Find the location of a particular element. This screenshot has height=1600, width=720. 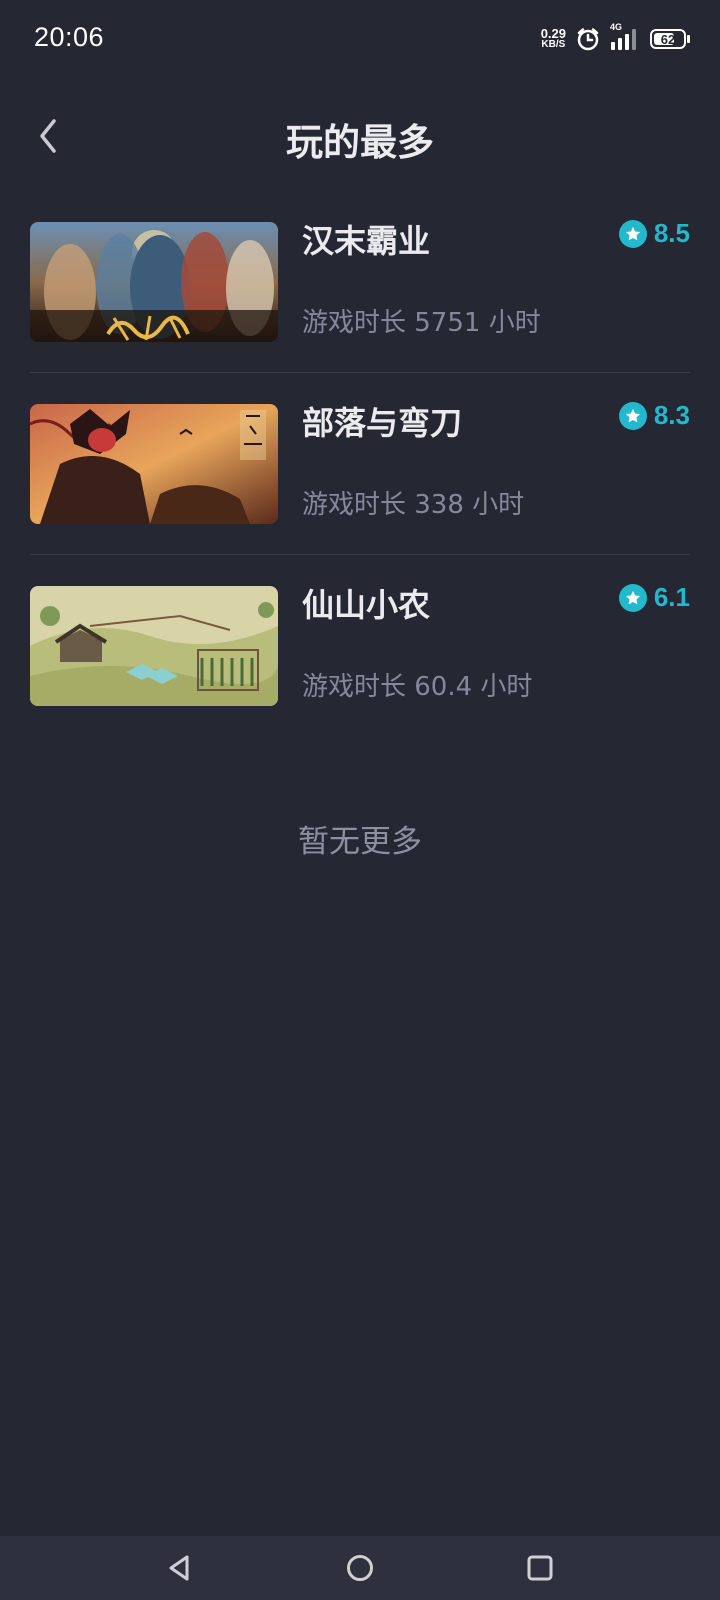

game-rating: 8.5 is located at coordinates (654, 233).